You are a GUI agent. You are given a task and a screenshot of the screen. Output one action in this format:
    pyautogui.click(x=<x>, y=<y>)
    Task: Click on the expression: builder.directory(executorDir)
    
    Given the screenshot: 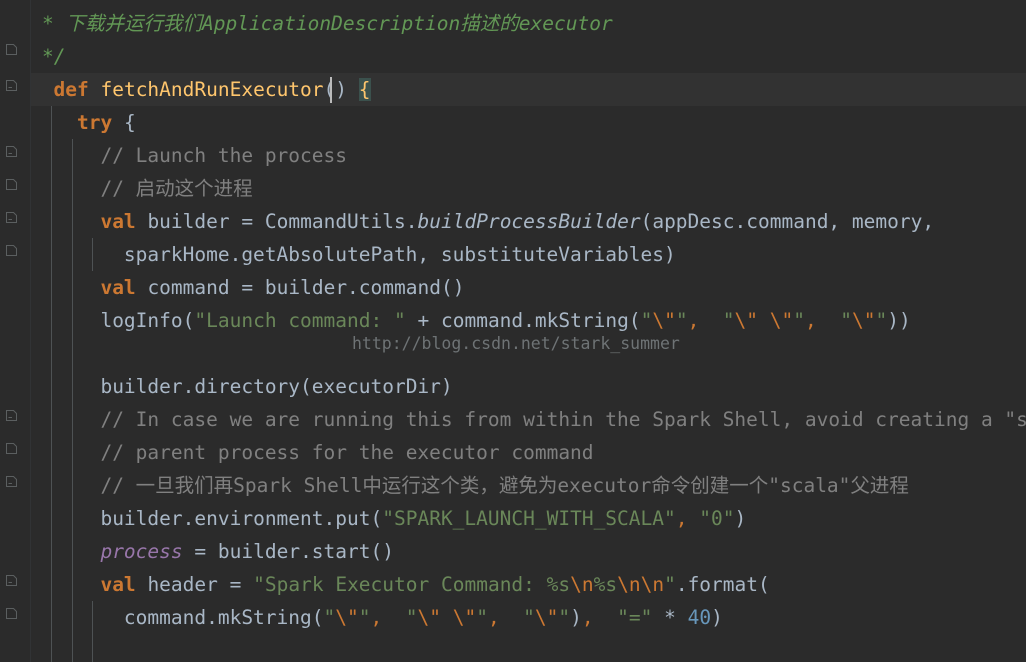 What is the action you would take?
    pyautogui.click(x=276, y=386)
    